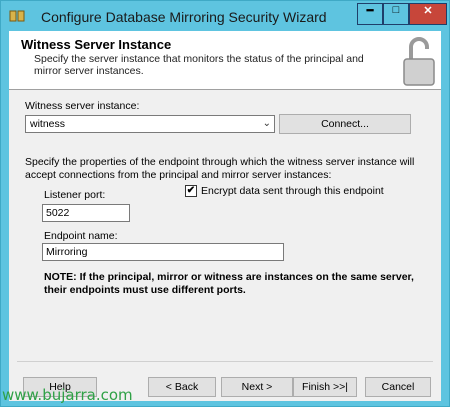  Describe the element at coordinates (292, 191) in the screenshot. I see `encrypt-label: Encrypt data sent through this endpoint` at that location.